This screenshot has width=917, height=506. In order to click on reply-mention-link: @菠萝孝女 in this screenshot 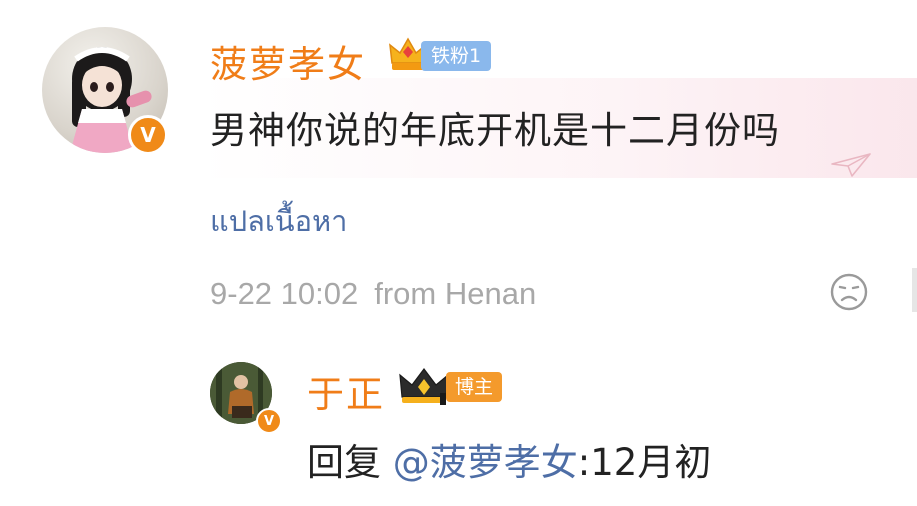, I will do `click(485, 462)`.